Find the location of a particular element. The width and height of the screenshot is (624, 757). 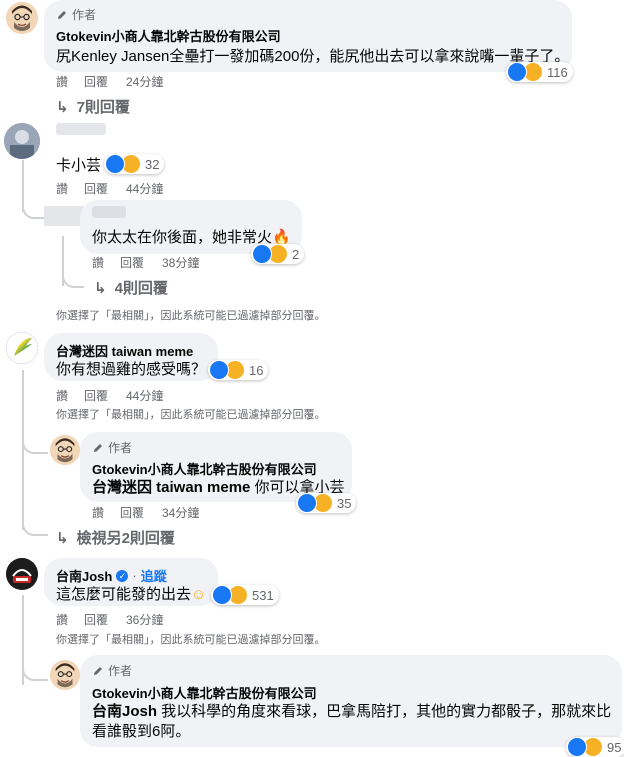

view-replies-link: ↳ 7則回覆 is located at coordinates (93, 106).